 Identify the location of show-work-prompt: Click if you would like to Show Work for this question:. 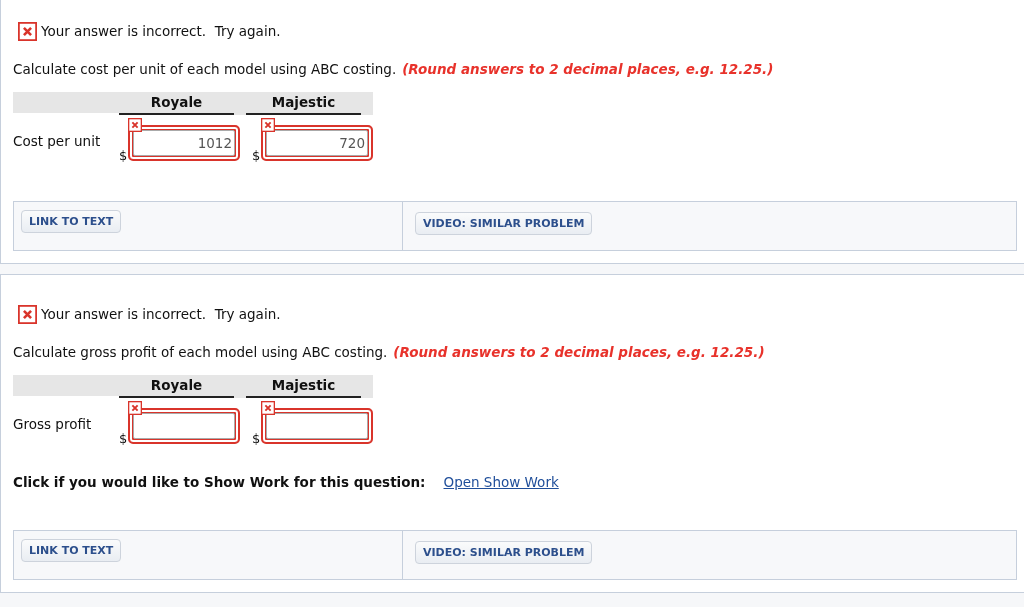
(219, 482).